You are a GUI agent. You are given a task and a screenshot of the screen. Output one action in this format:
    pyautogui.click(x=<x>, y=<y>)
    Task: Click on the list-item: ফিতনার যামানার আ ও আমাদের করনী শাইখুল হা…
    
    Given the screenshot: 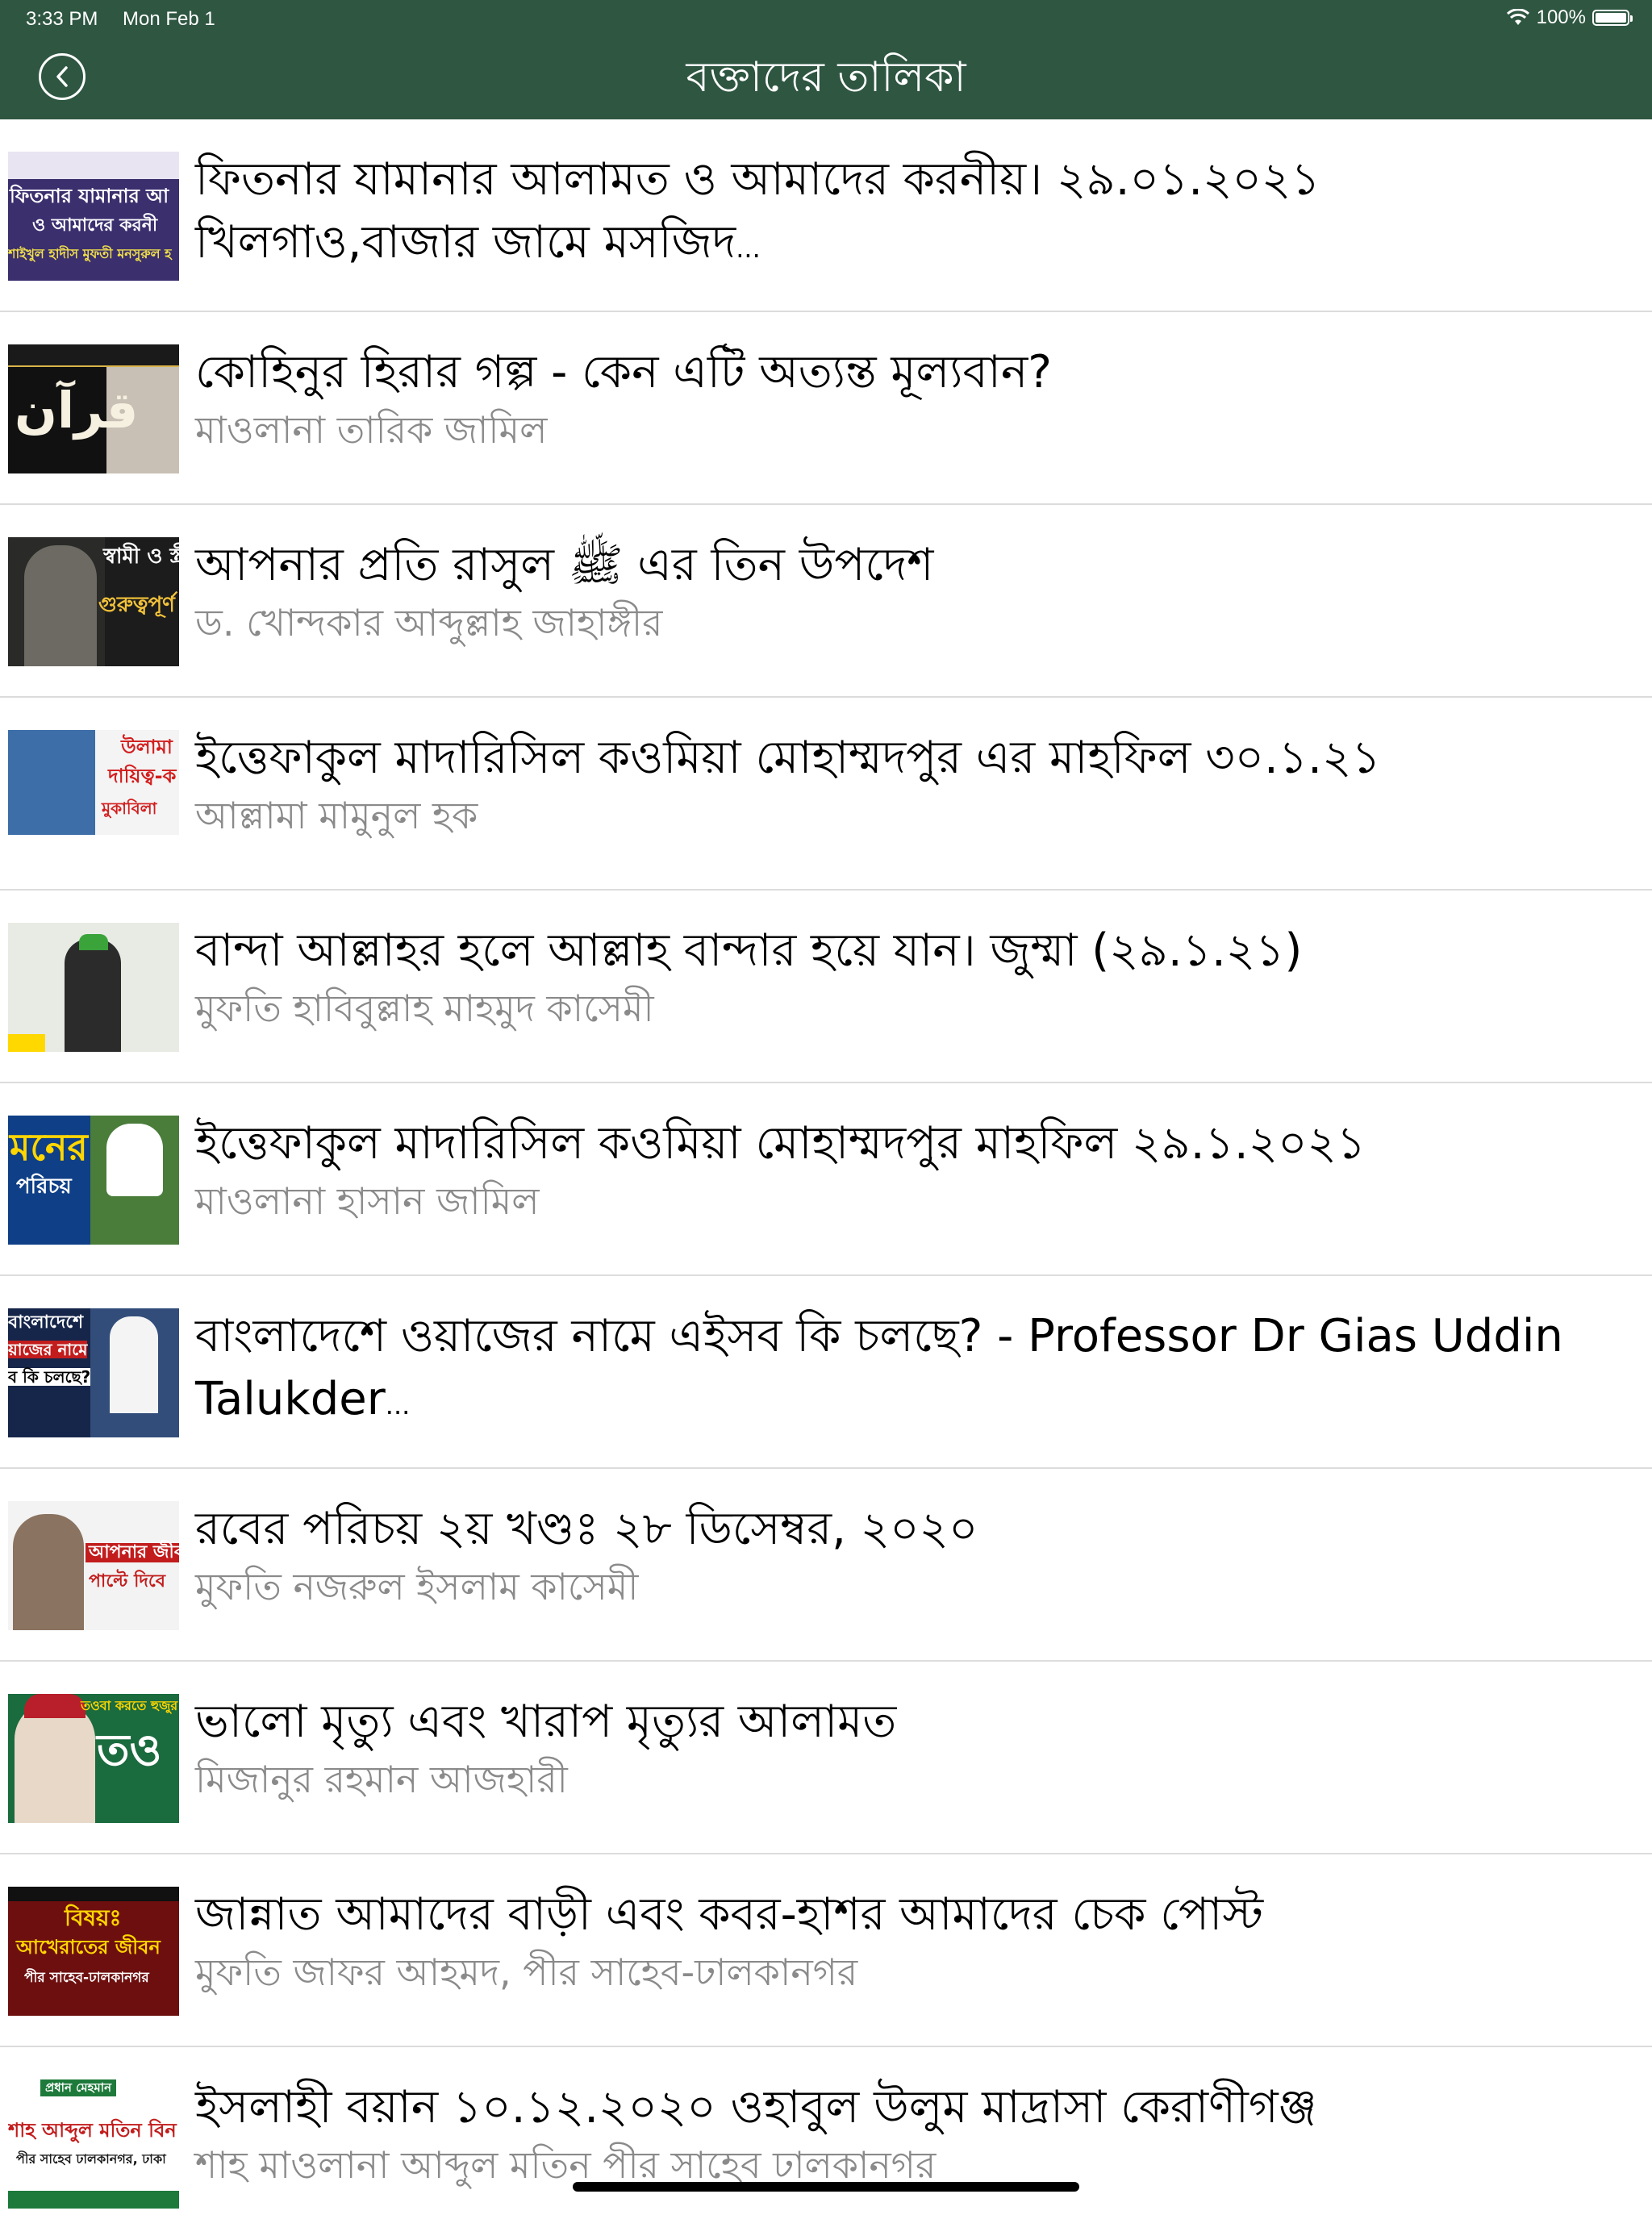 What is the action you would take?
    pyautogui.click(x=826, y=215)
    